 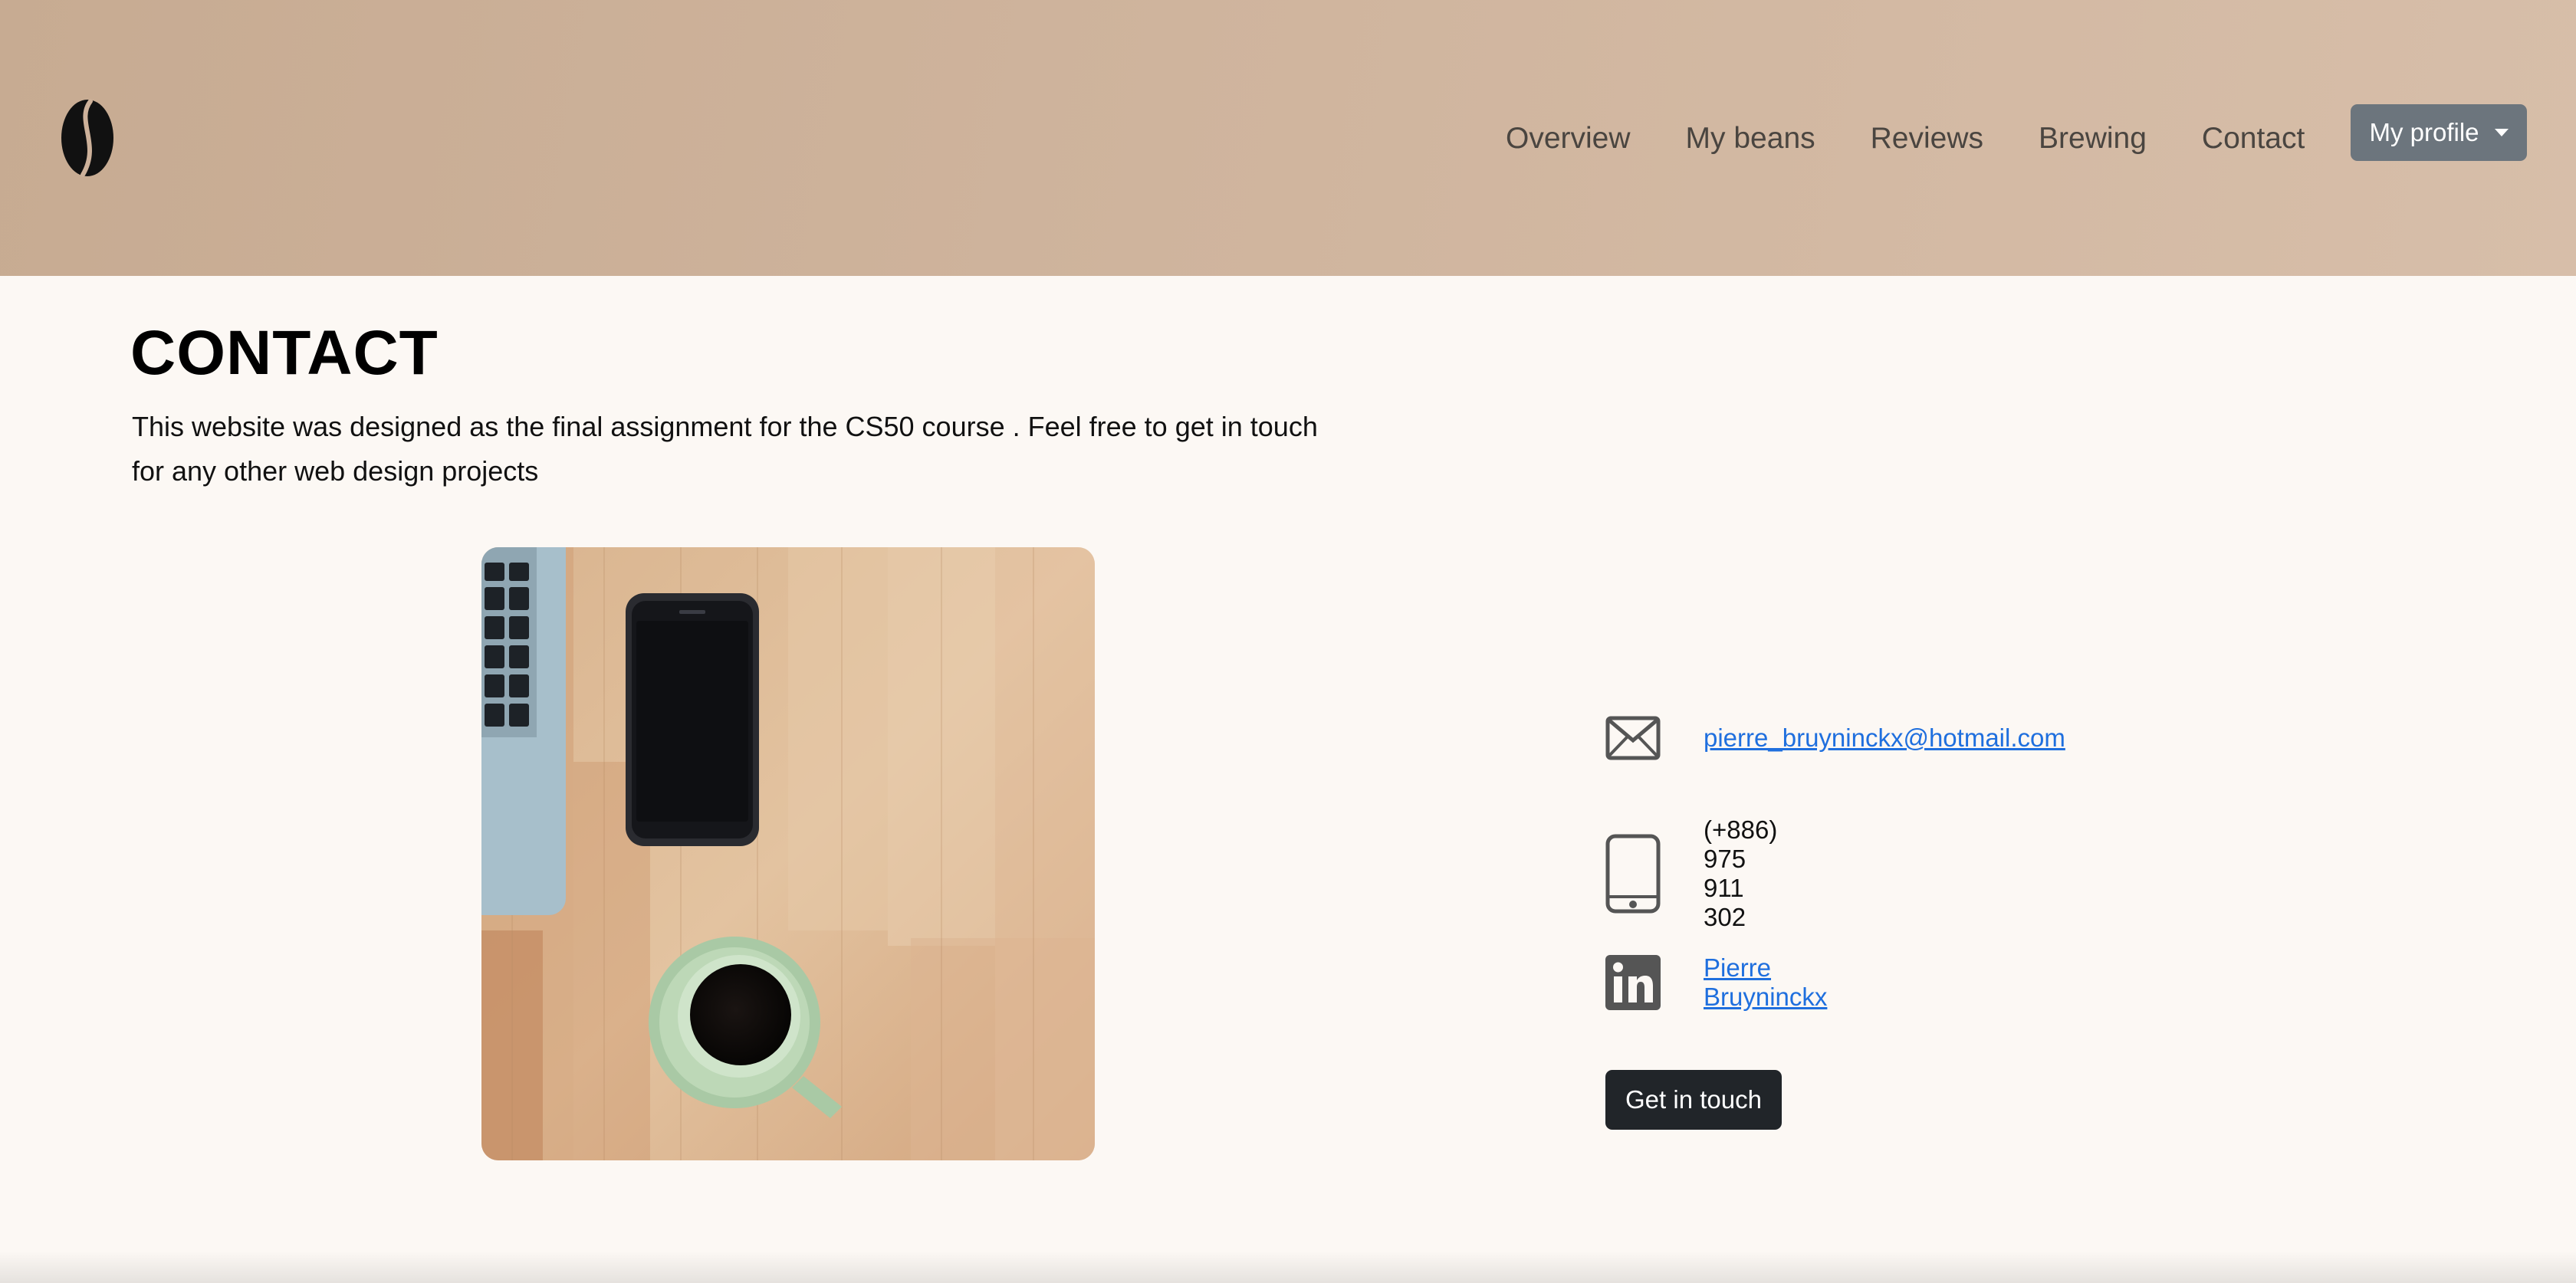 I want to click on desk-photo-illustration, so click(x=788, y=853).